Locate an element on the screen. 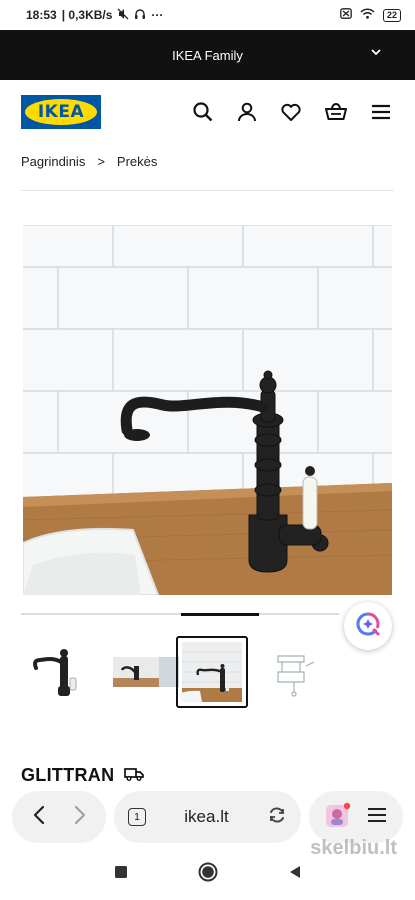  product-title: GLITTRAN is located at coordinates (83, 775).